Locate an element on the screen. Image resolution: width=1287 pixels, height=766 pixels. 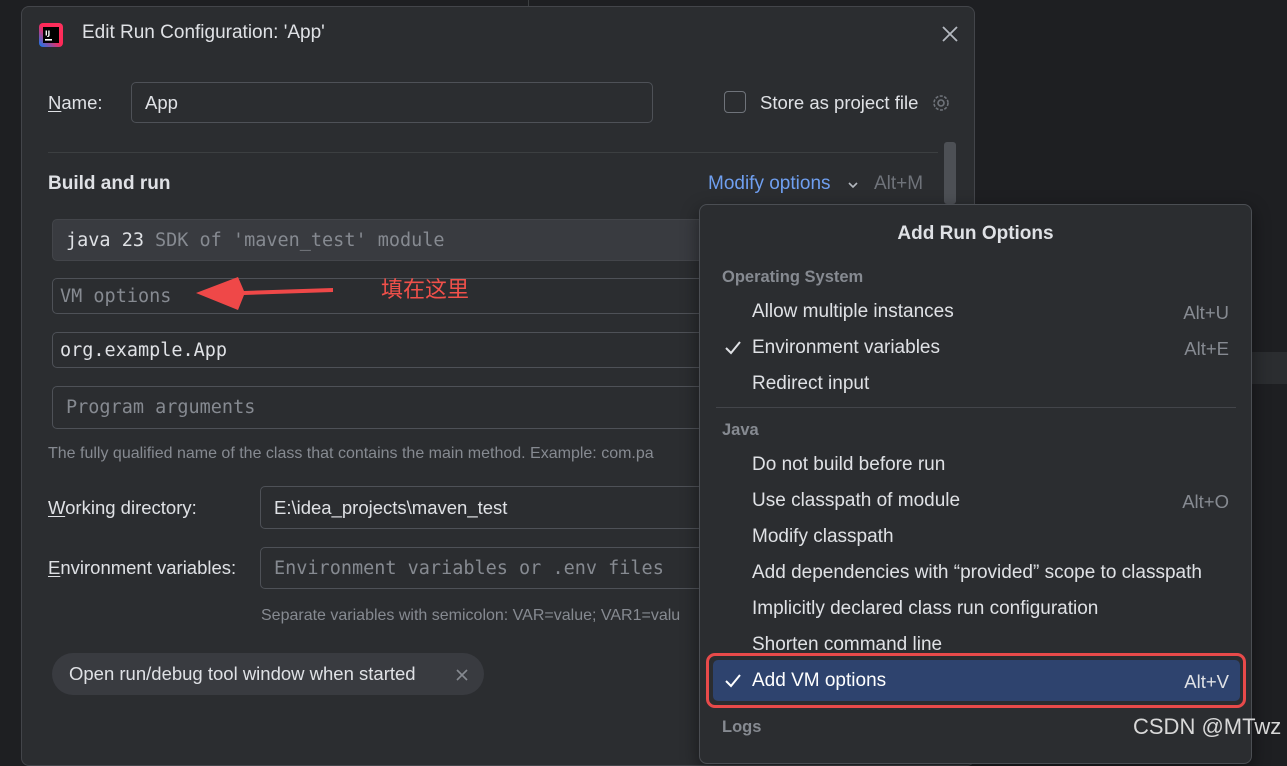
build-and-run-heading: Build and run is located at coordinates (109, 183).